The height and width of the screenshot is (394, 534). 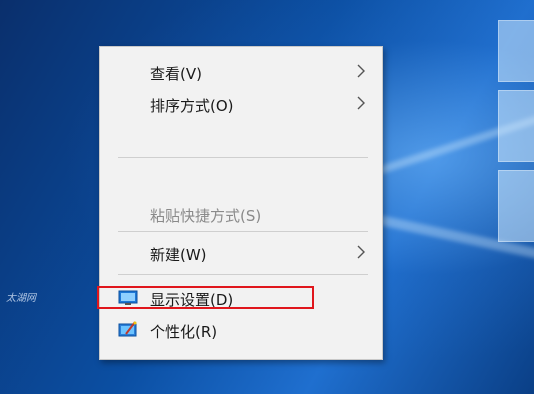 What do you see at coordinates (241, 253) in the screenshot?
I see `menu-item-new: 新建(W)` at bounding box center [241, 253].